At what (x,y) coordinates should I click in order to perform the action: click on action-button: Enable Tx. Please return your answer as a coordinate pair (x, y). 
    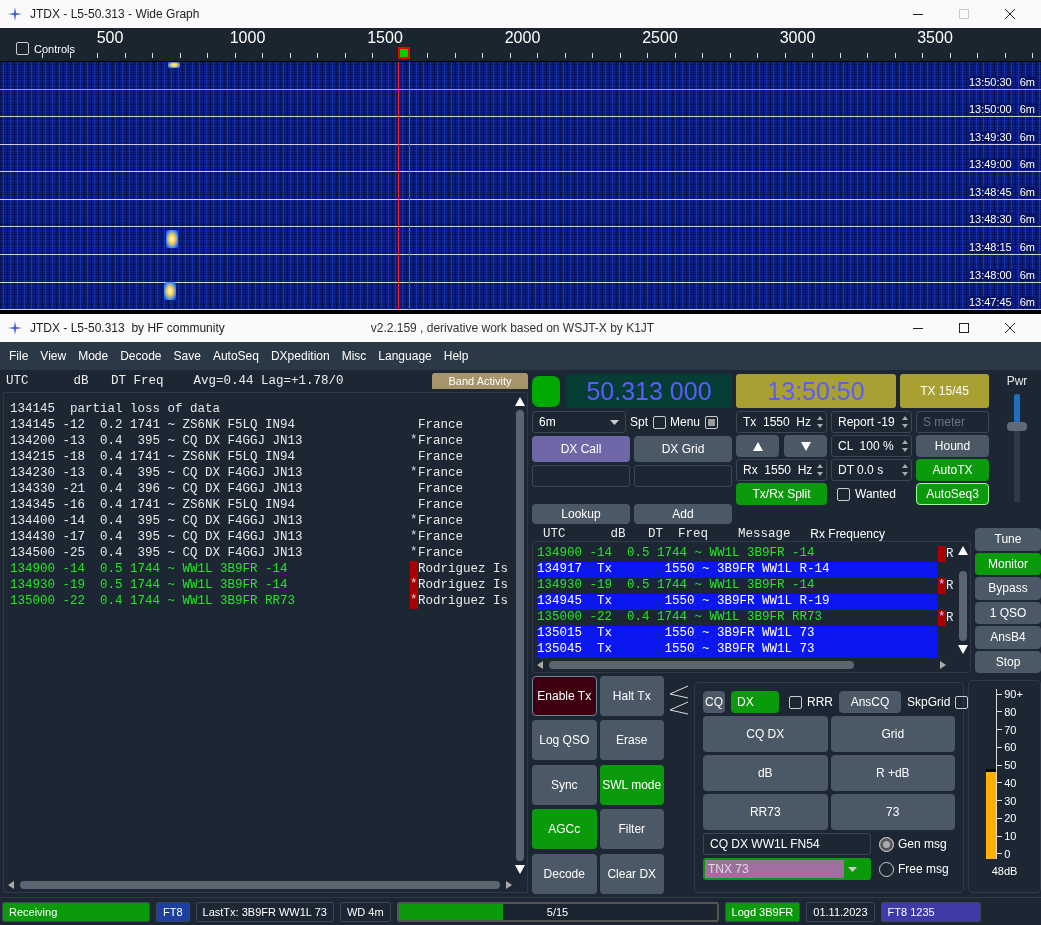
    Looking at the image, I should click on (564, 696).